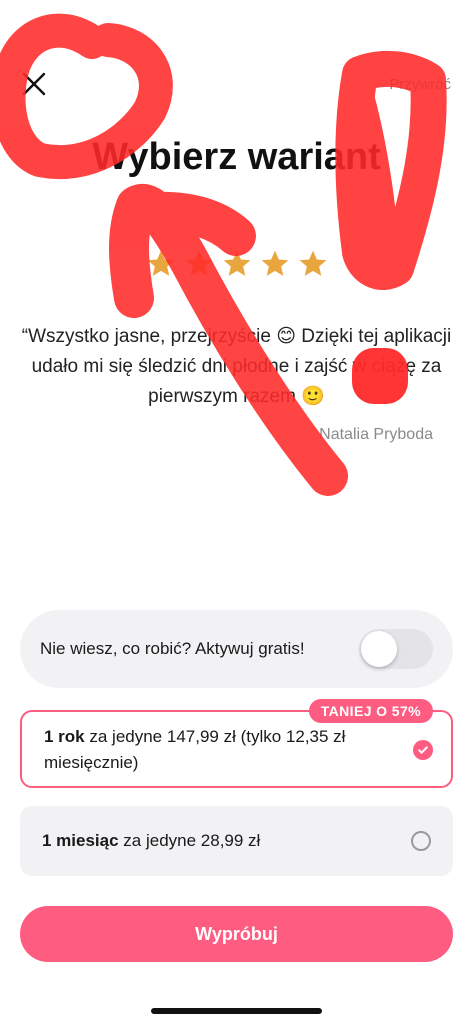 This screenshot has width=473, height=1024. I want to click on discount-badge: TANIEJ O 57%, so click(370, 711).